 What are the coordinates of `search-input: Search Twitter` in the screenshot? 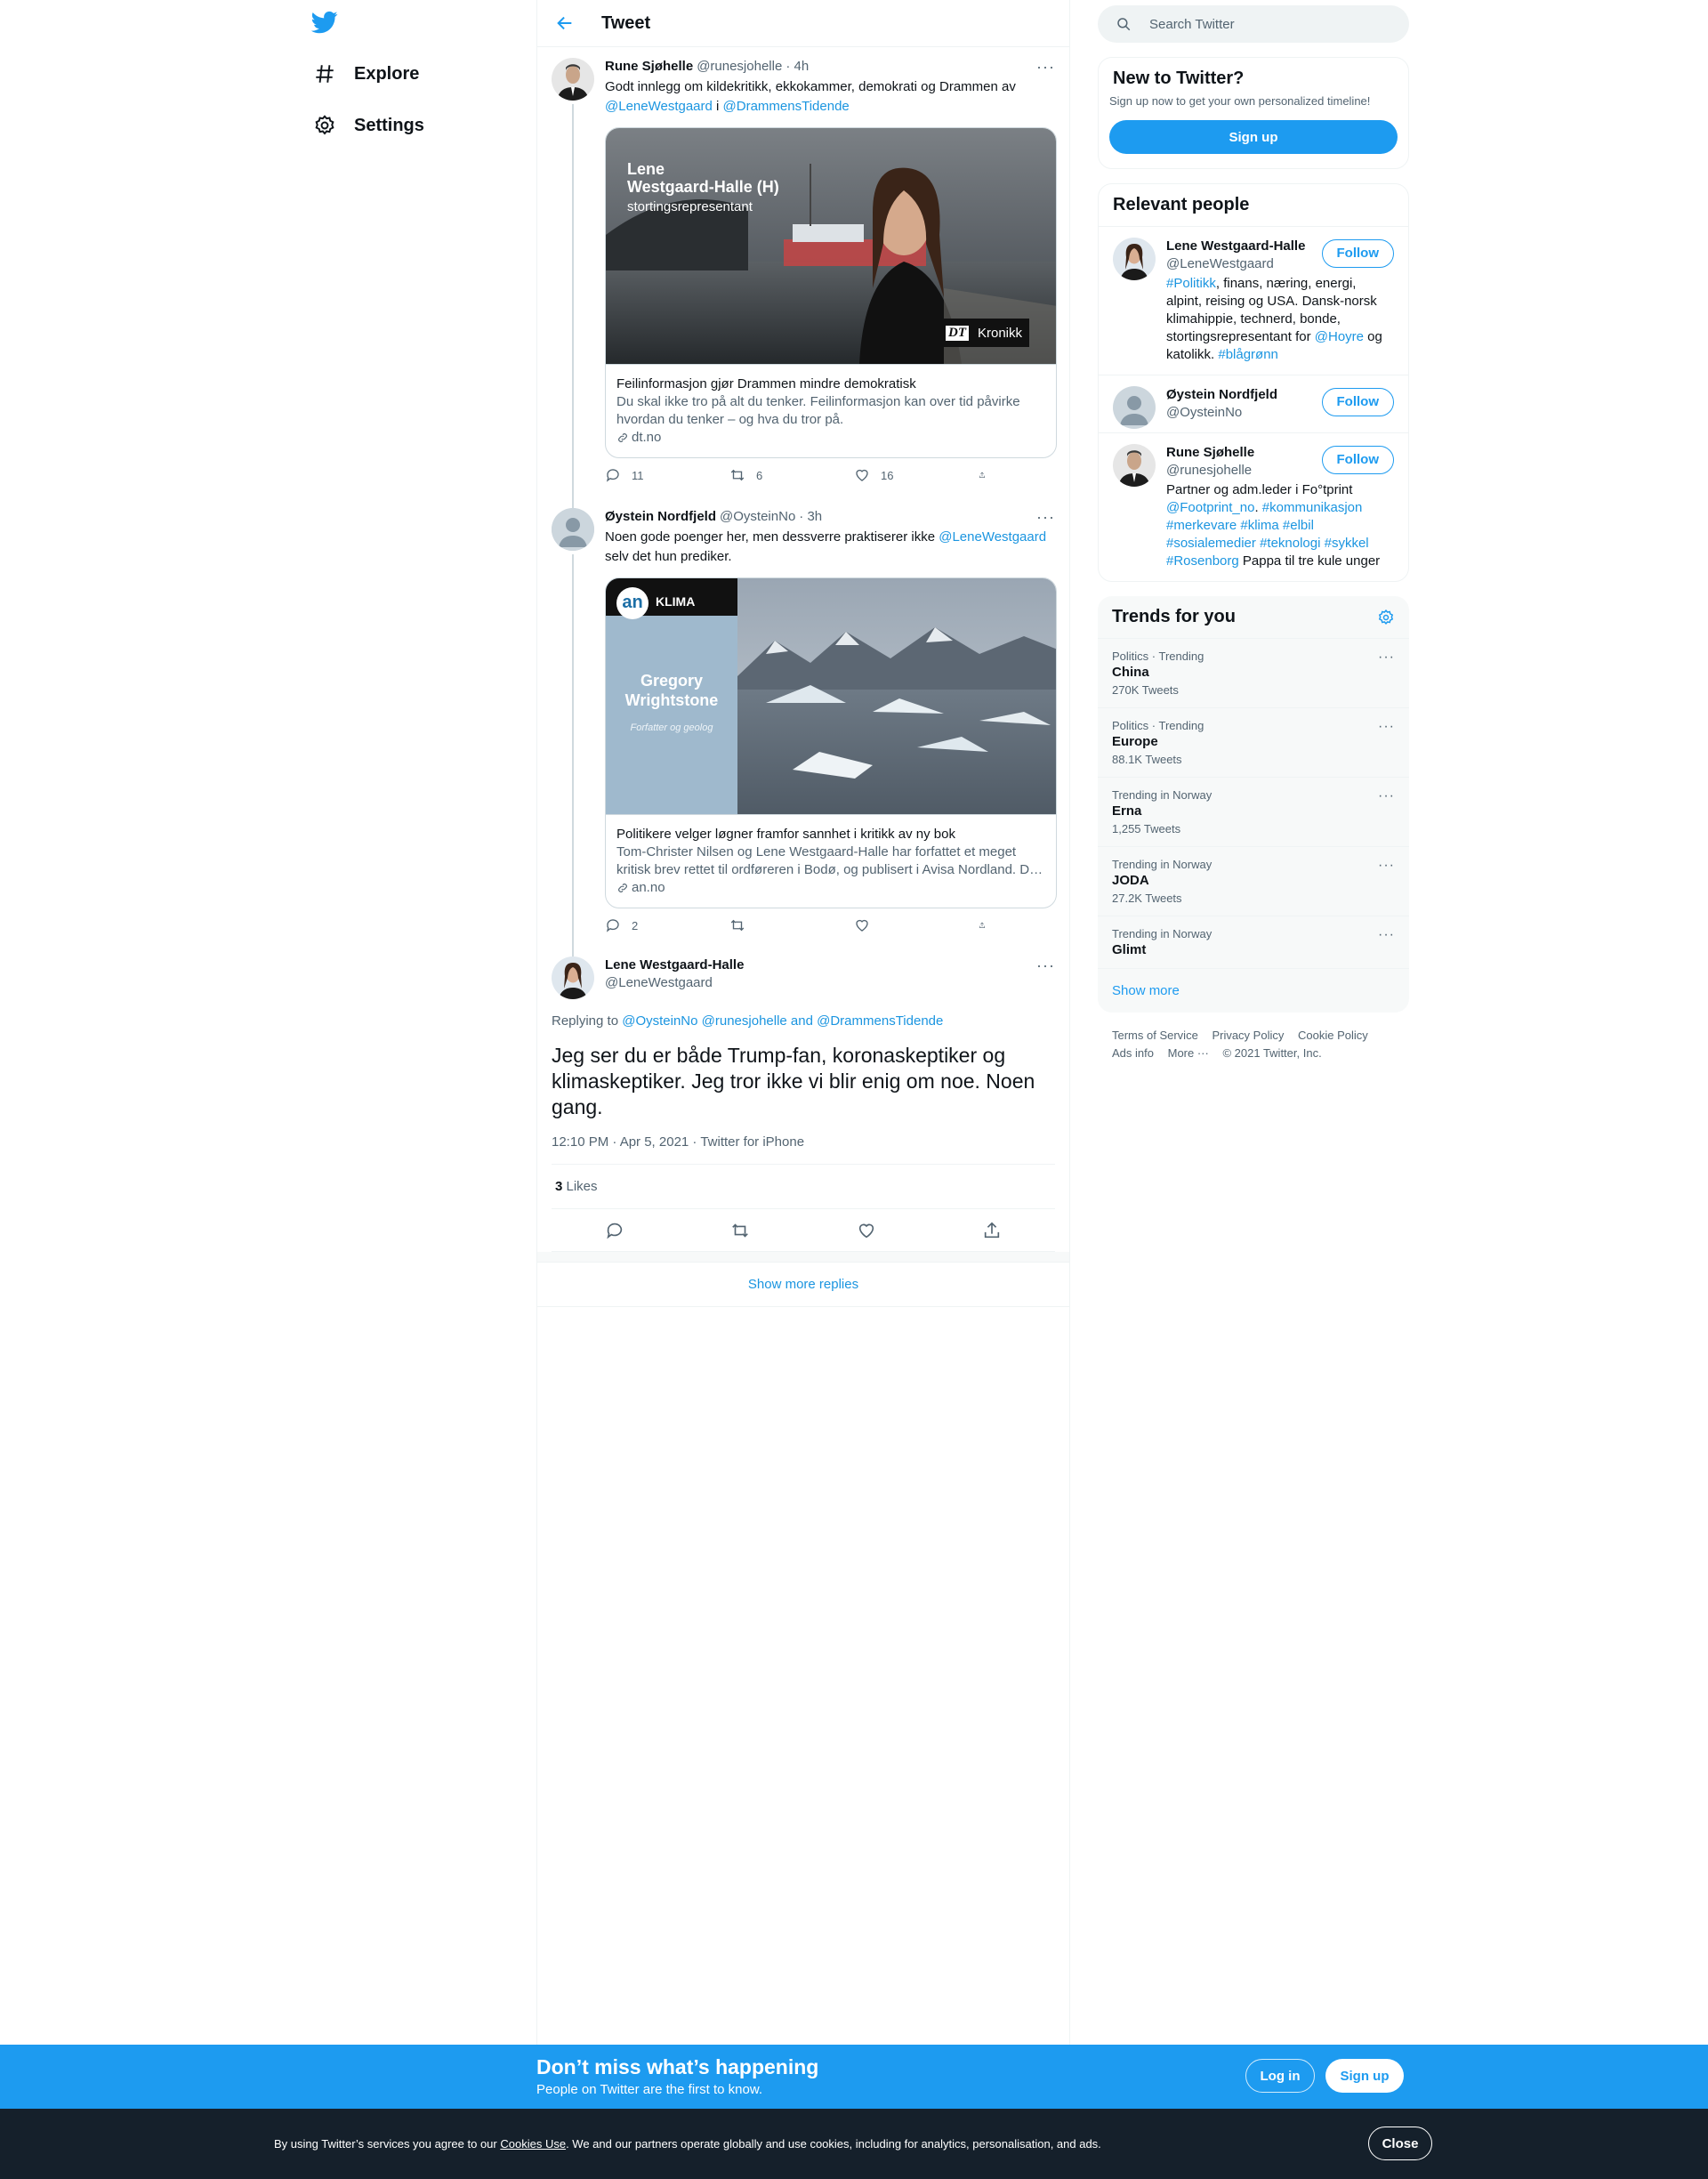 It's located at (1253, 24).